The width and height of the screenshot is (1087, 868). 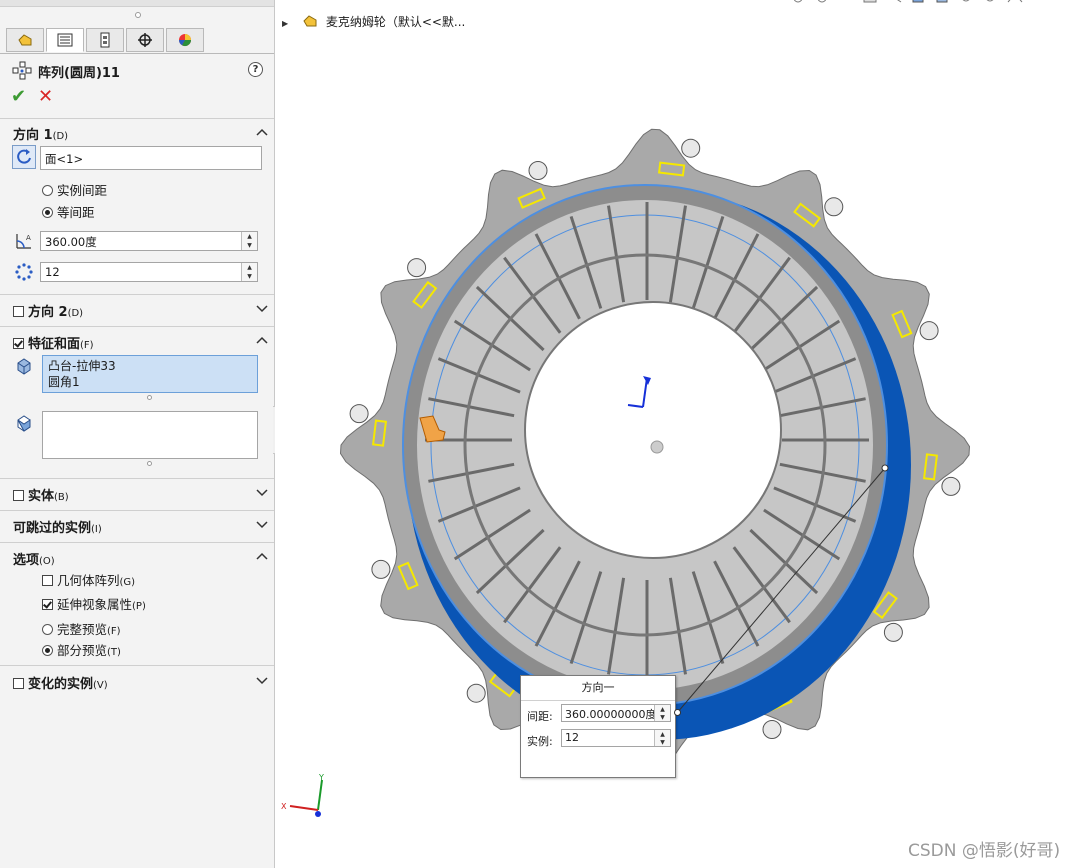 I want to click on full-preview-radio, so click(x=47, y=629).